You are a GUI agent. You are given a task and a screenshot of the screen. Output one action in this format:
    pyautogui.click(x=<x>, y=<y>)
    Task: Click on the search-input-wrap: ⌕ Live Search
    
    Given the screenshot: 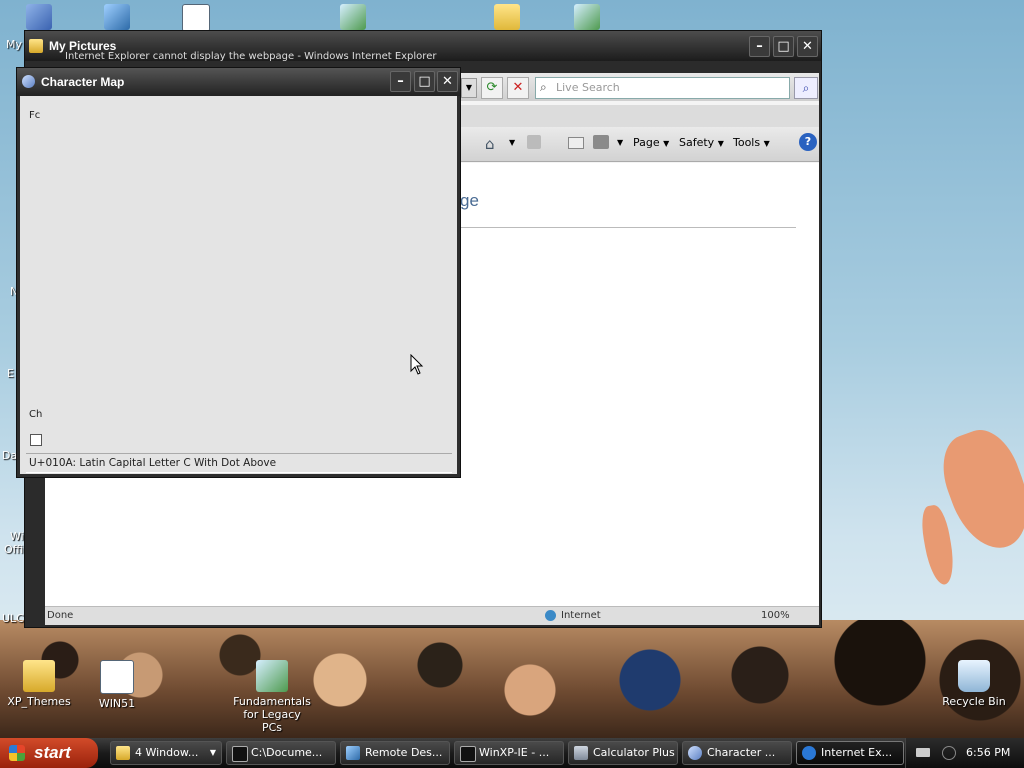 What is the action you would take?
    pyautogui.click(x=662, y=88)
    